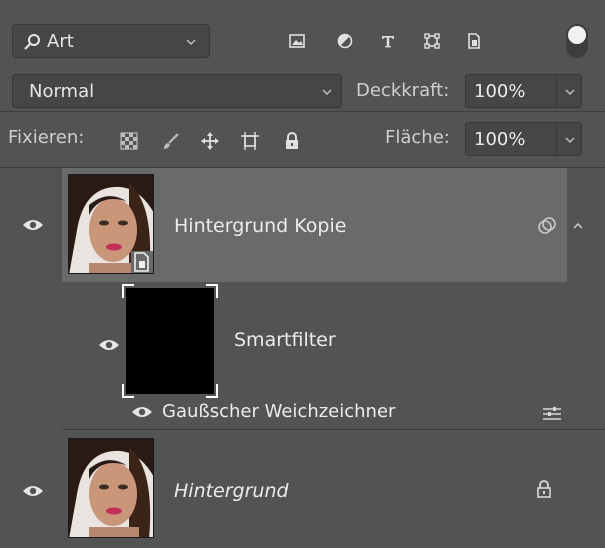 The image size is (605, 548). I want to click on filter-name: Gaußscher Weichzeichner, so click(278, 411).